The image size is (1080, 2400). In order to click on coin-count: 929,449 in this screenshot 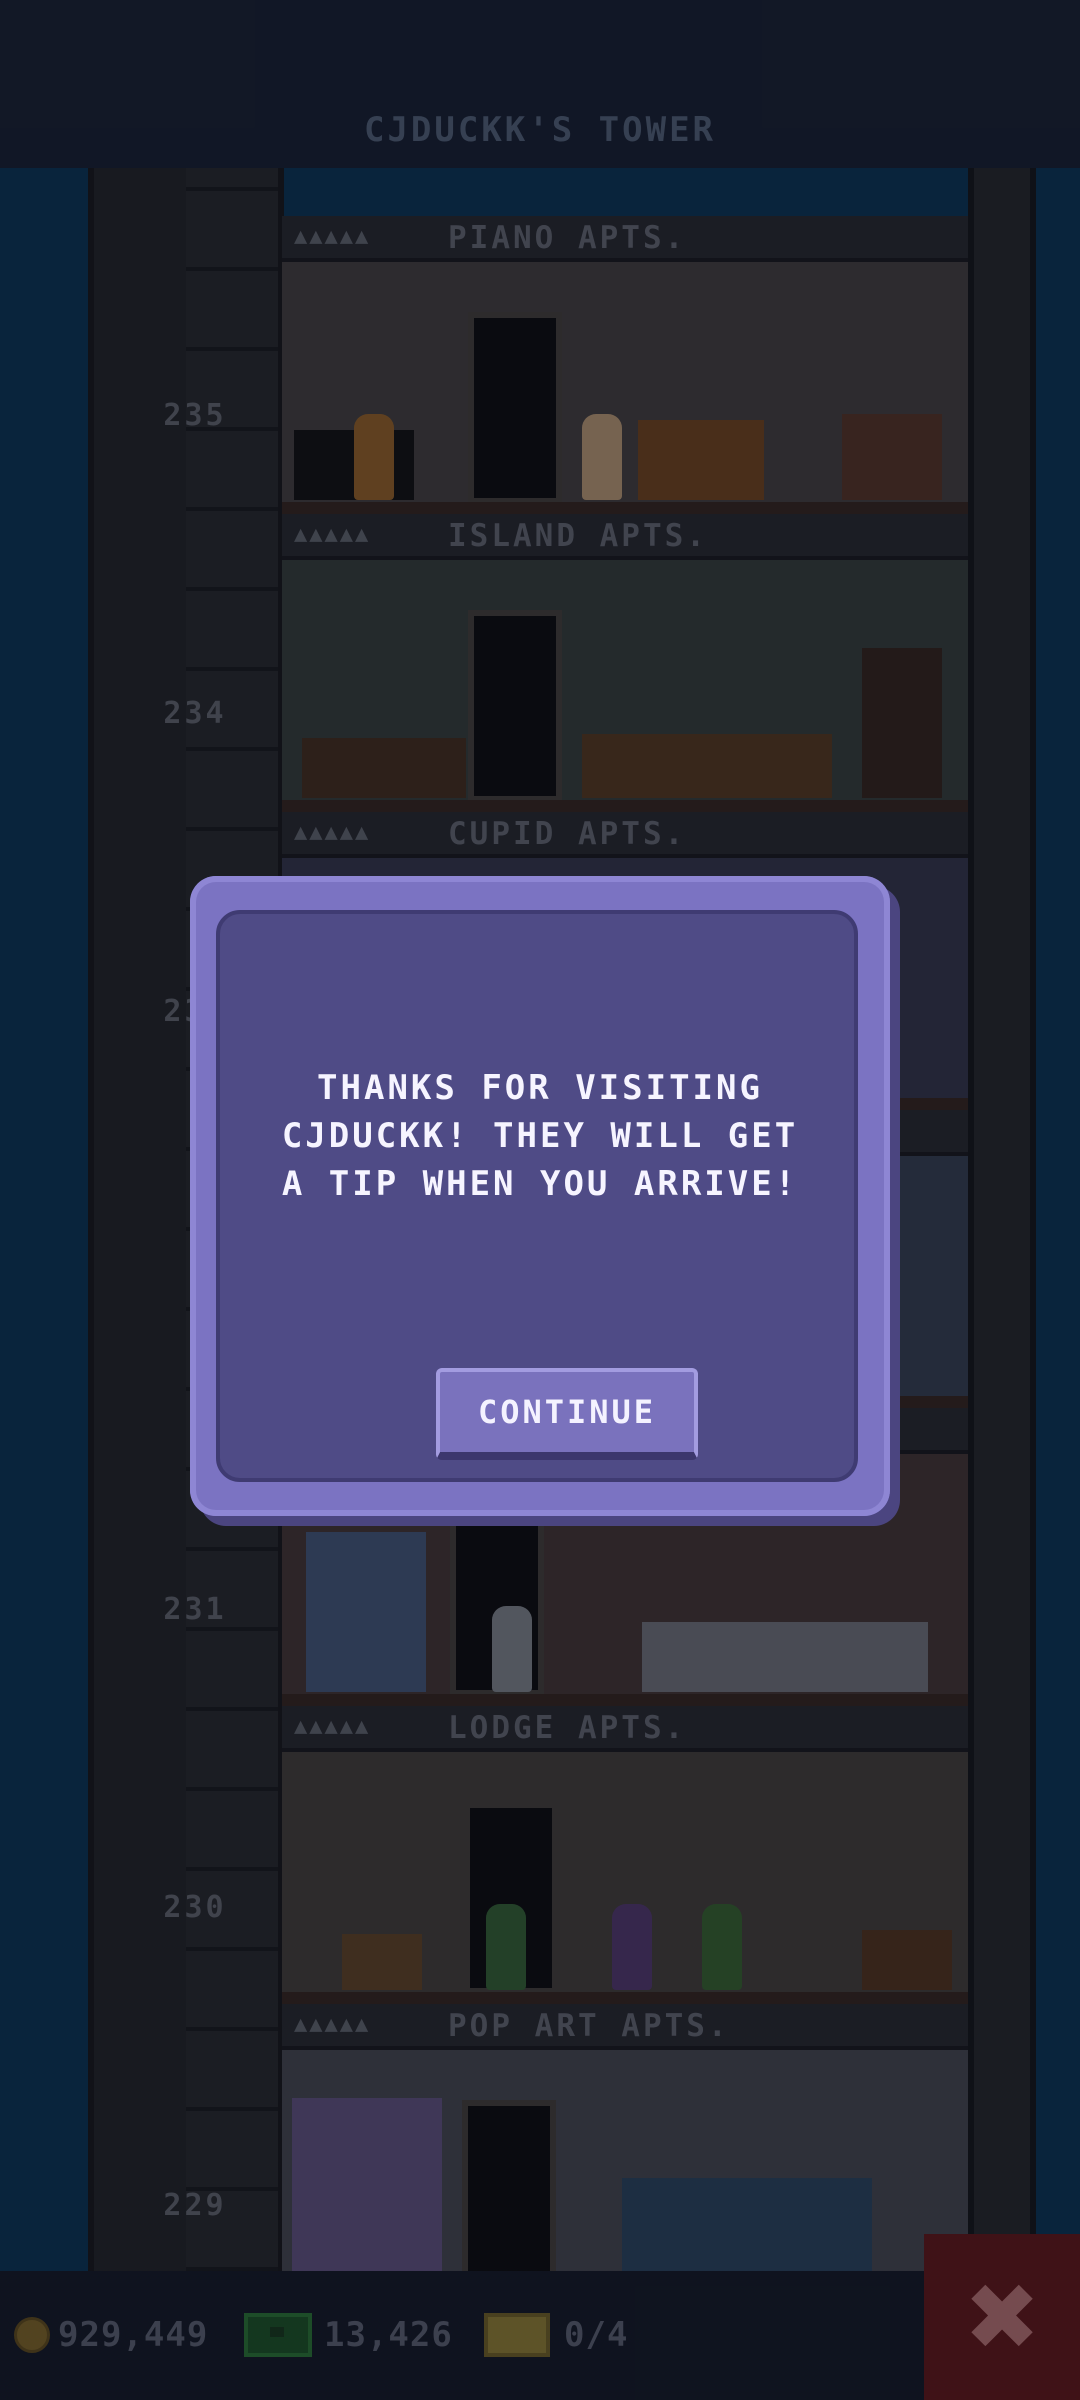, I will do `click(133, 2335)`.